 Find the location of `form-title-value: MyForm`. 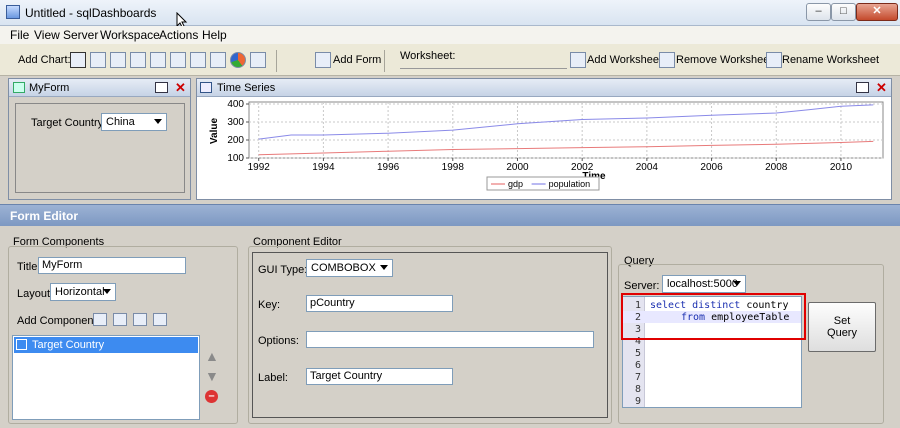

form-title-value: MyForm is located at coordinates (62, 265).